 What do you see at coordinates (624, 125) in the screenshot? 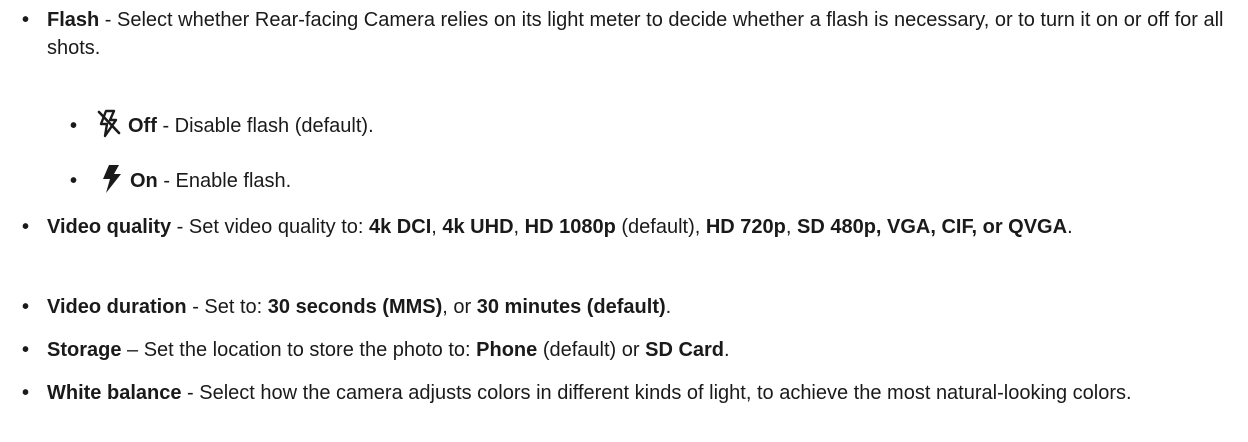
I see `list-item-flash-off: • Off - Disable flash (default).` at bounding box center [624, 125].